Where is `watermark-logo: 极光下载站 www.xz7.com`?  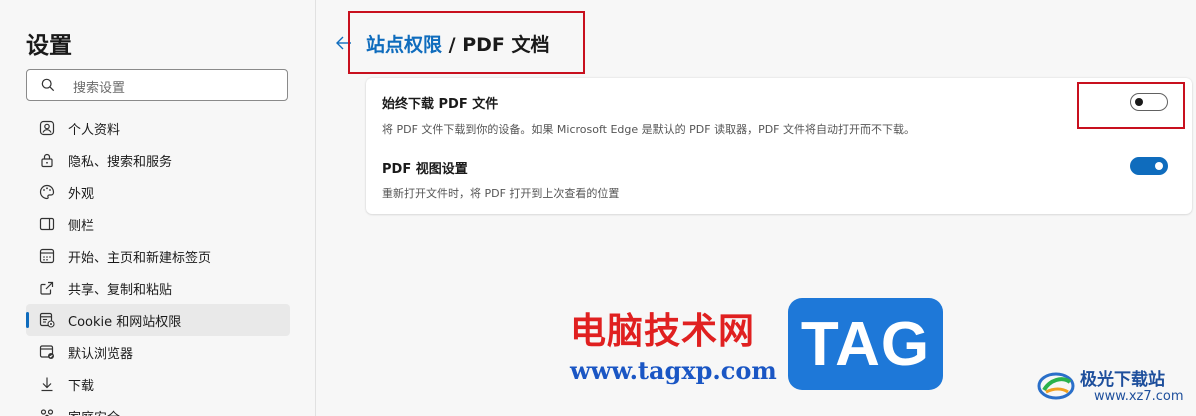 watermark-logo: 极光下载站 www.xz7.com is located at coordinates (1111, 386).